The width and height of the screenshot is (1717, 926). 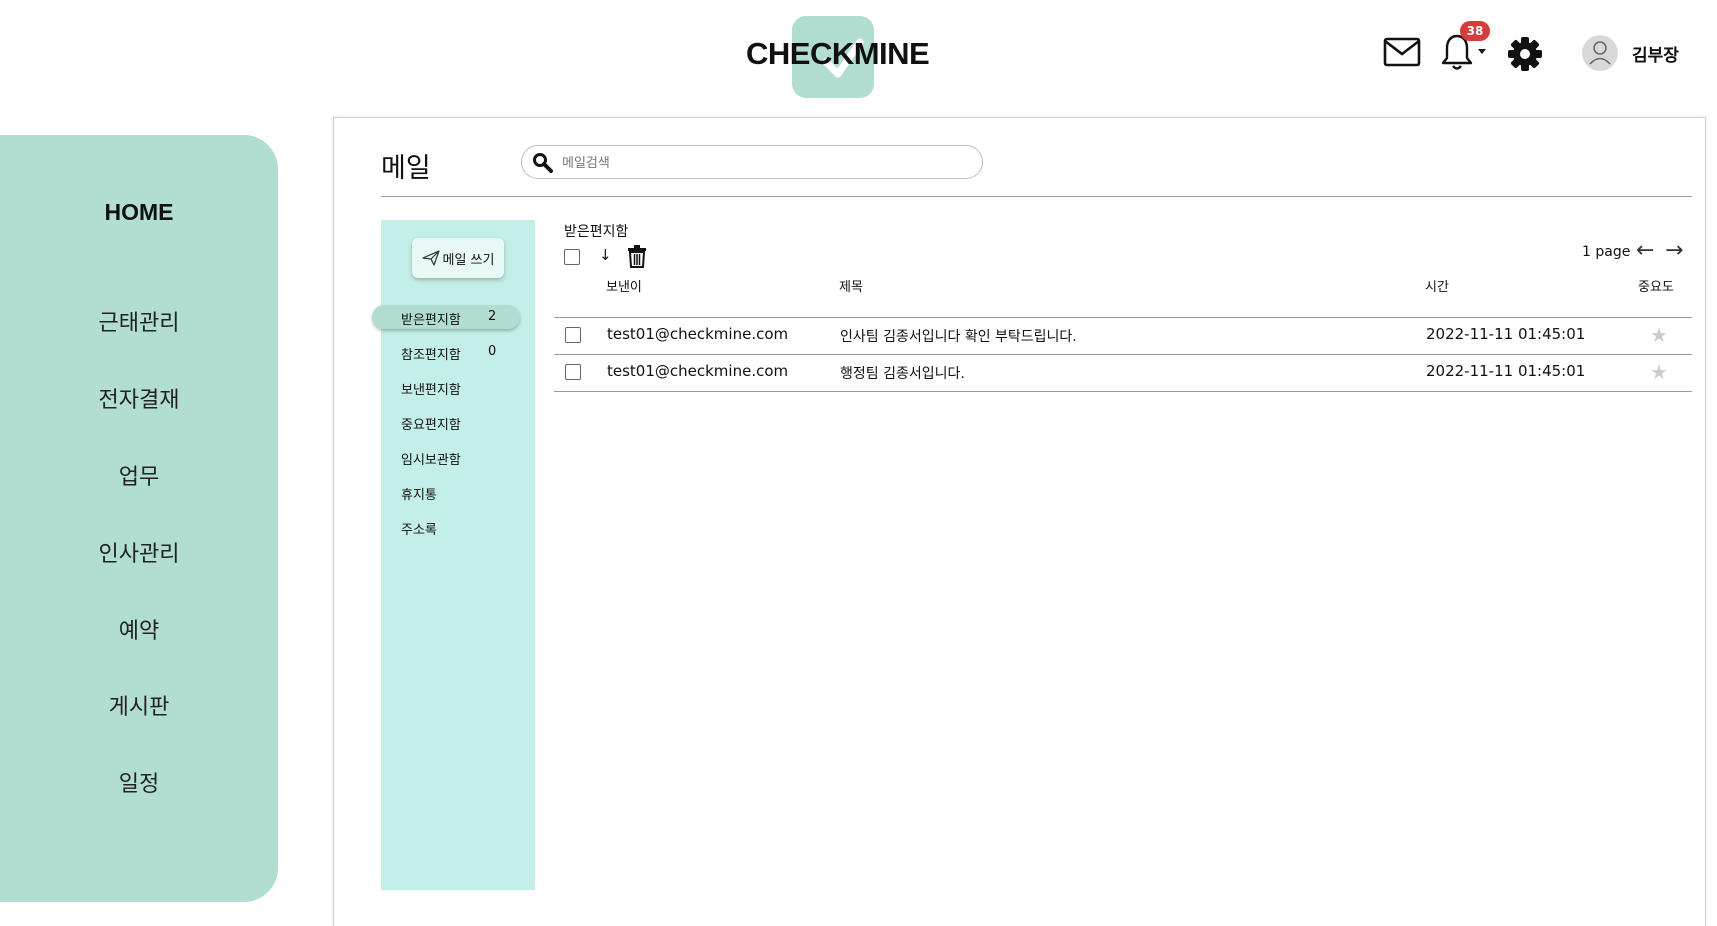 I want to click on folder-cc-count: 0, so click(x=492, y=351).